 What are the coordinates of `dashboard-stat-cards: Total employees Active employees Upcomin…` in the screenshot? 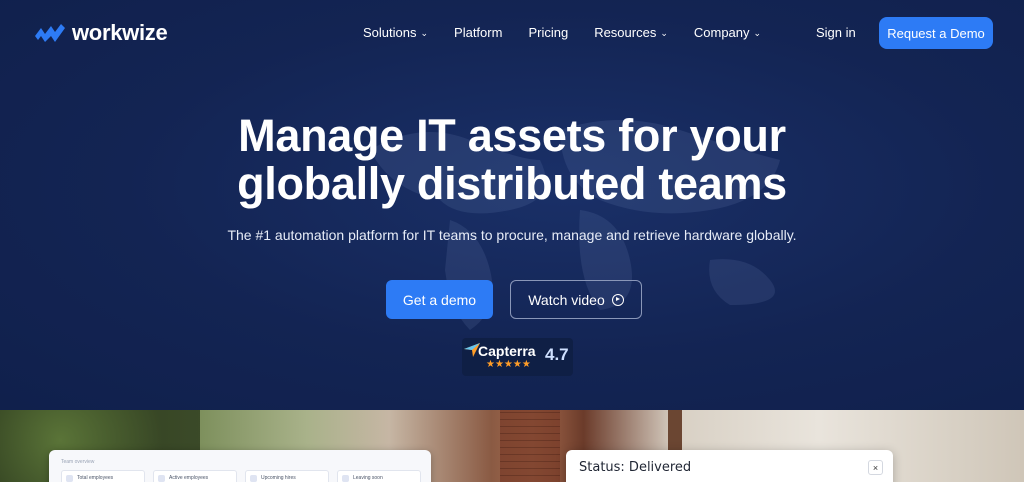 It's located at (241, 476).